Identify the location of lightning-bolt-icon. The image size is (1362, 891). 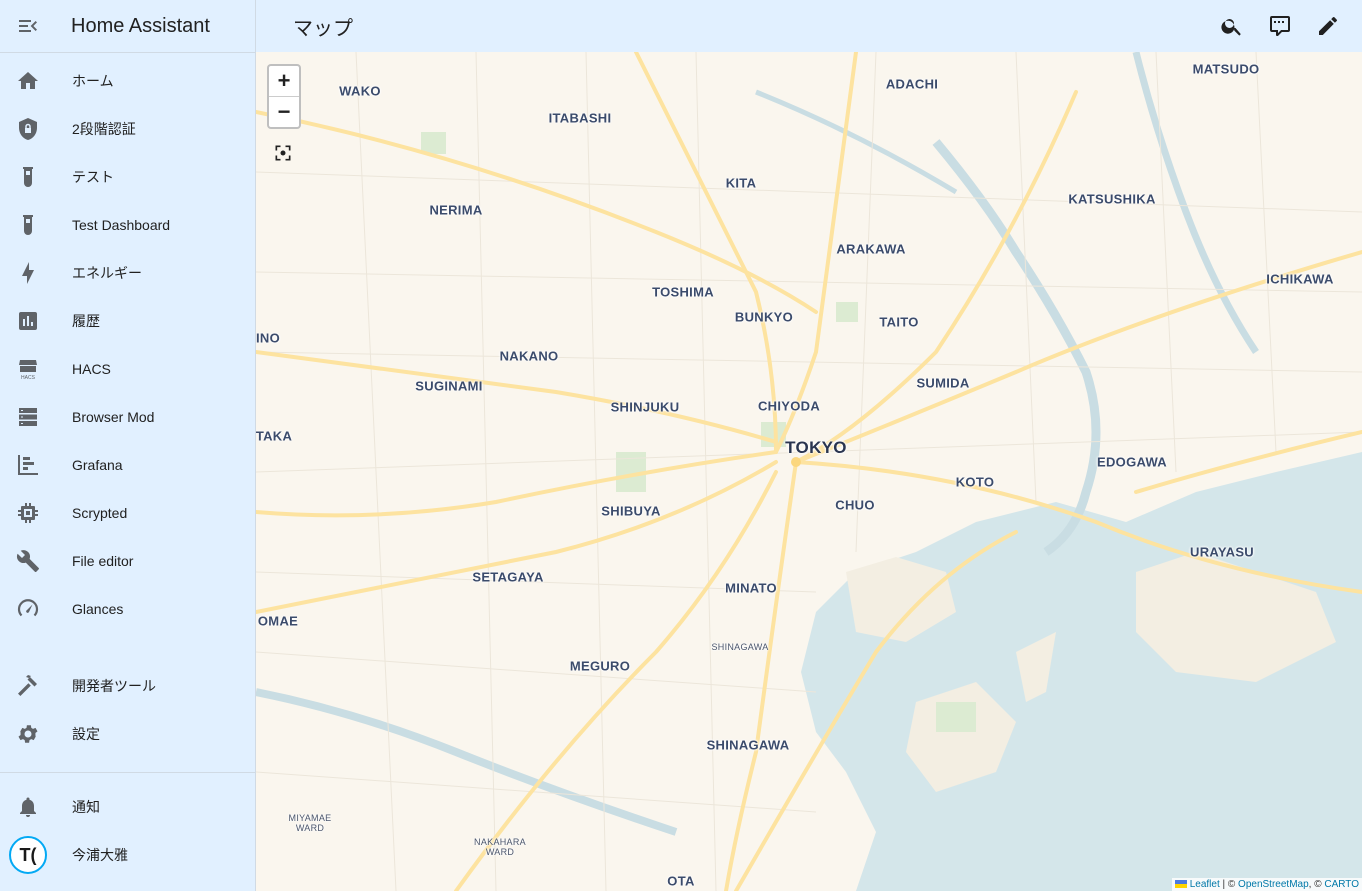
(28, 273).